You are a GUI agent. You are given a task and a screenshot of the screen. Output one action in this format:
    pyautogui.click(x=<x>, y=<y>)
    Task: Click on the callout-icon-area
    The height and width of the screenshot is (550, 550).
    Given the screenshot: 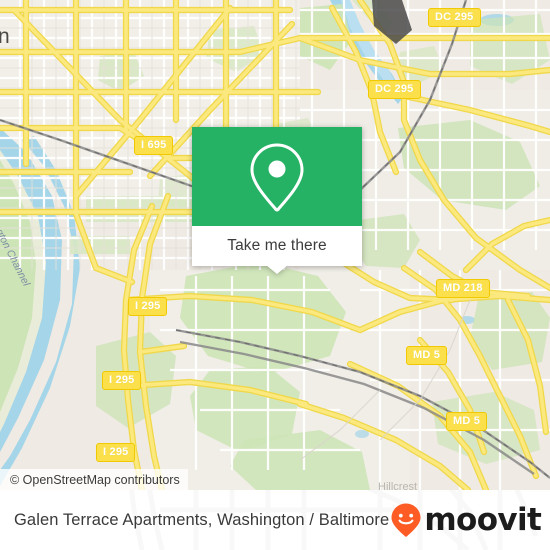 What is the action you would take?
    pyautogui.click(x=277, y=176)
    